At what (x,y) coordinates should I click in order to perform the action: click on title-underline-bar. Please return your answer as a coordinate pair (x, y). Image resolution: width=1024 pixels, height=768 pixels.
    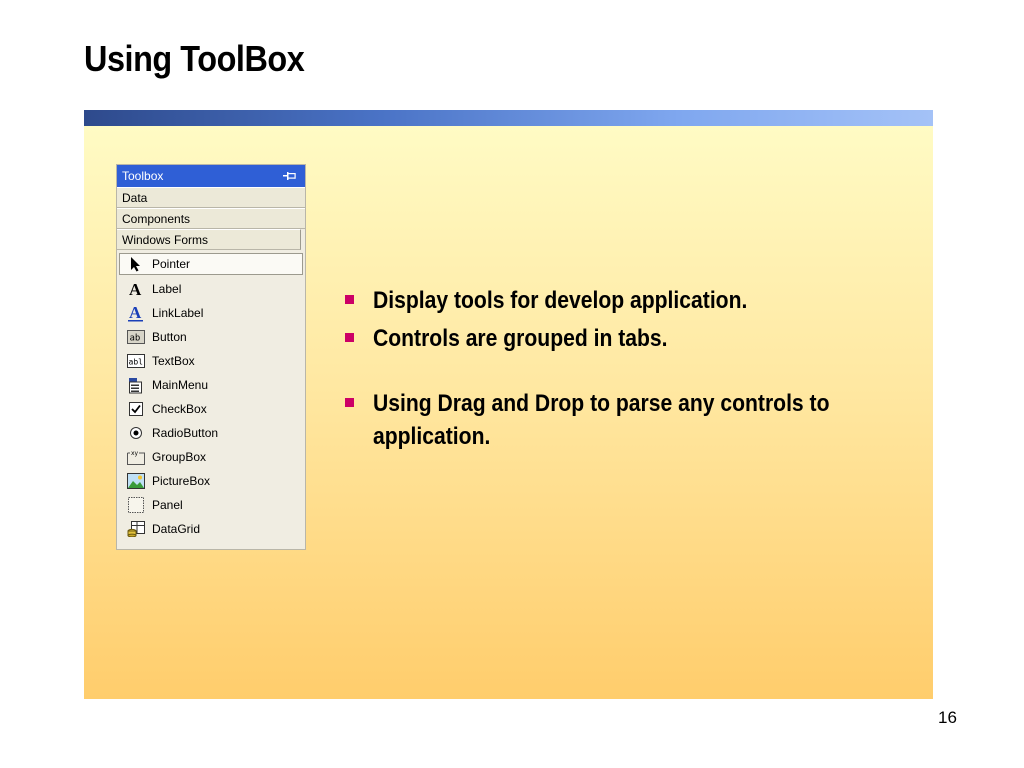
    Looking at the image, I should click on (508, 118).